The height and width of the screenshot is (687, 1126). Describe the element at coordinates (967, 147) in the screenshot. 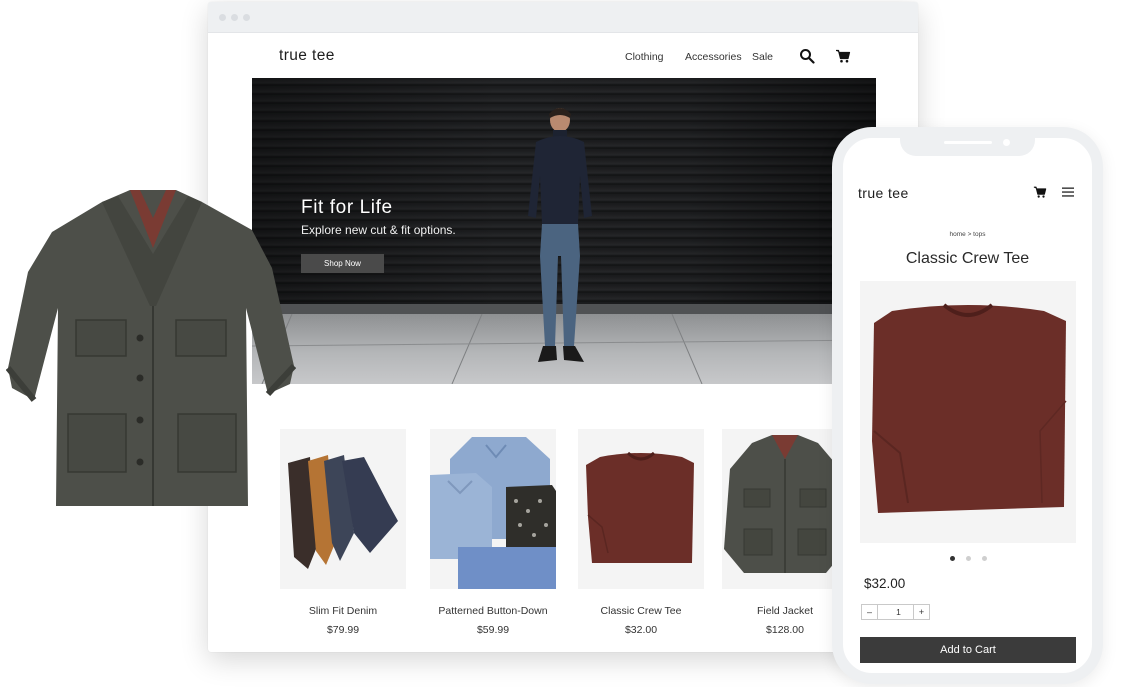

I see `phone-notch` at that location.